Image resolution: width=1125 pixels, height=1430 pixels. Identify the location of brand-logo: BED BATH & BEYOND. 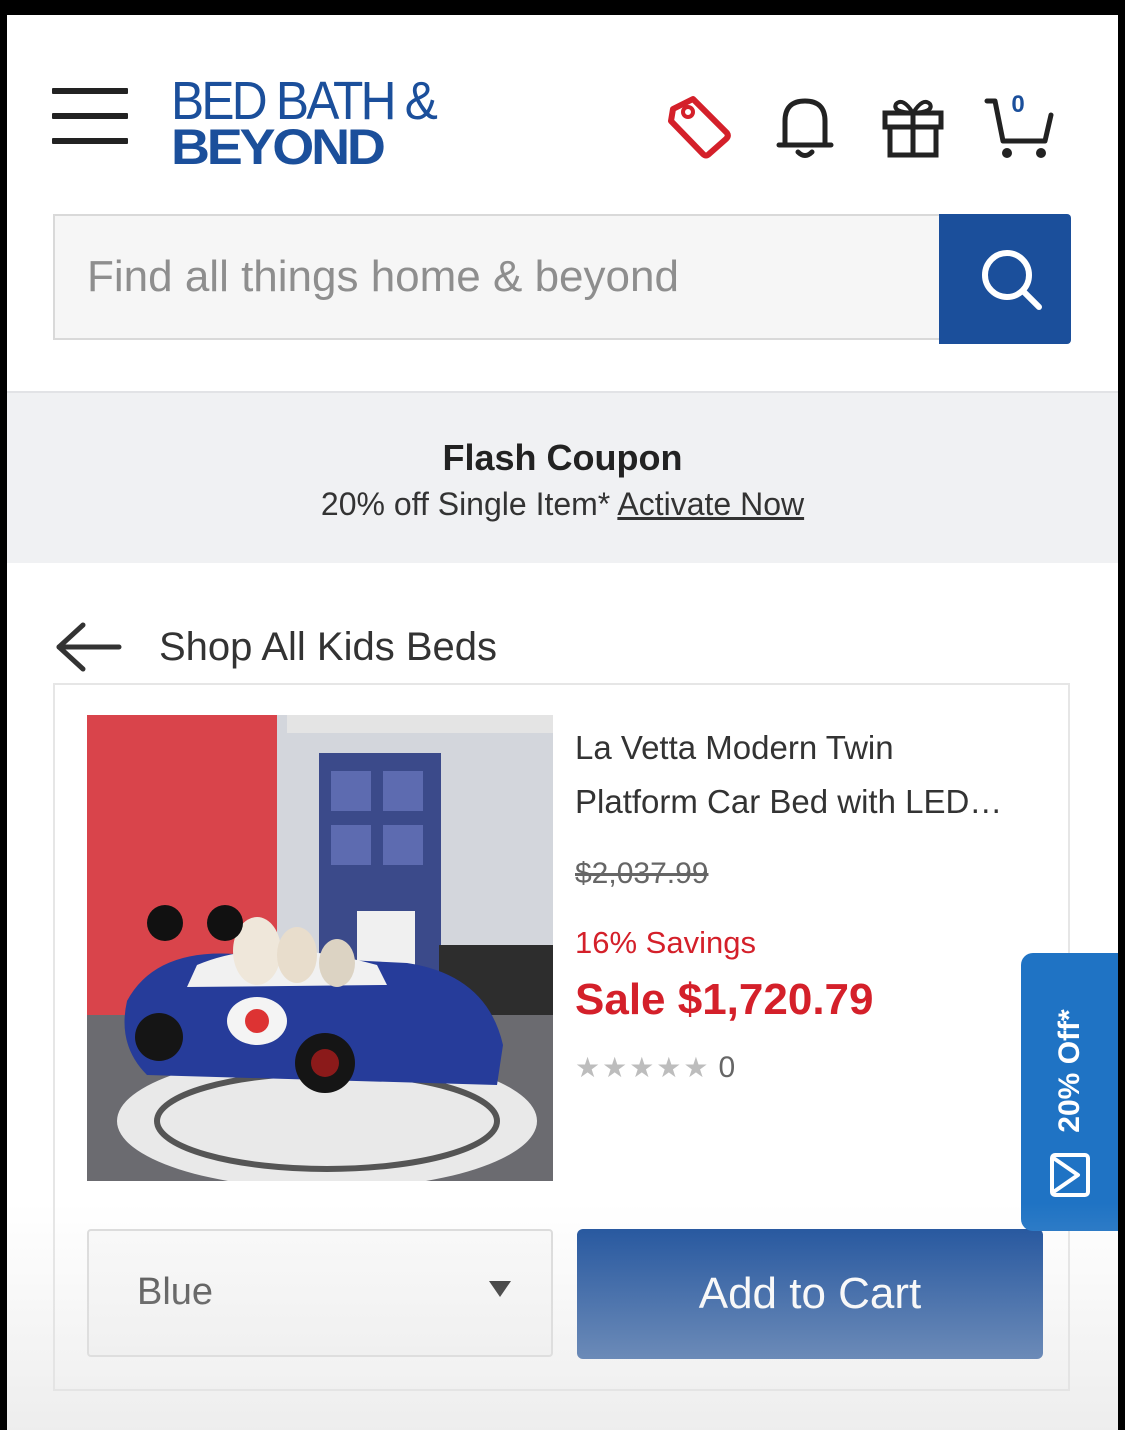
(316, 124).